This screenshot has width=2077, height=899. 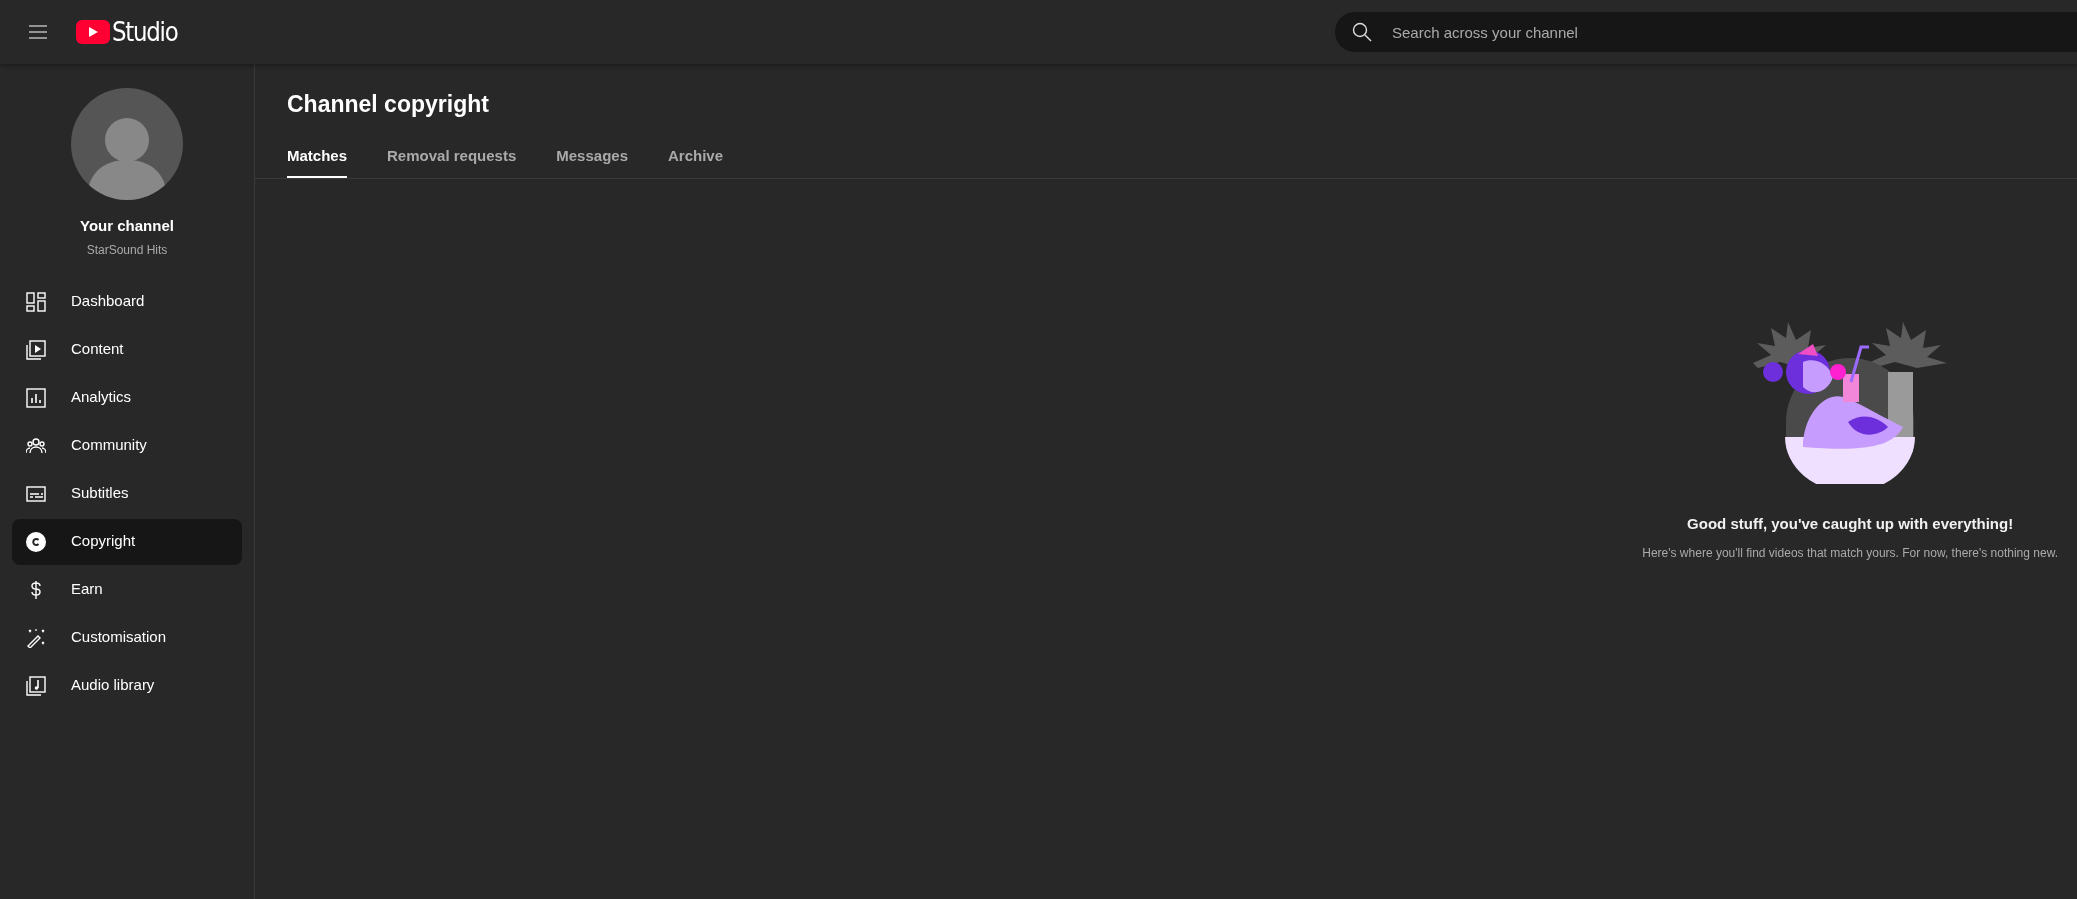 What do you see at coordinates (108, 301) in the screenshot?
I see `nav-item-label: Dashboard` at bounding box center [108, 301].